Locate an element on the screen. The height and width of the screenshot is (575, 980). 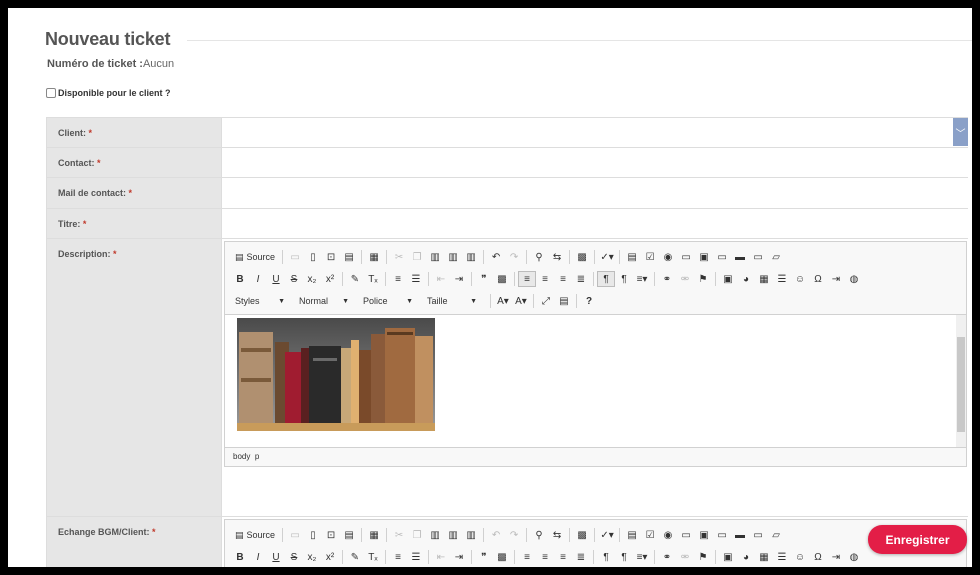
replace-icon: ⇆ is located at coordinates (557, 535).